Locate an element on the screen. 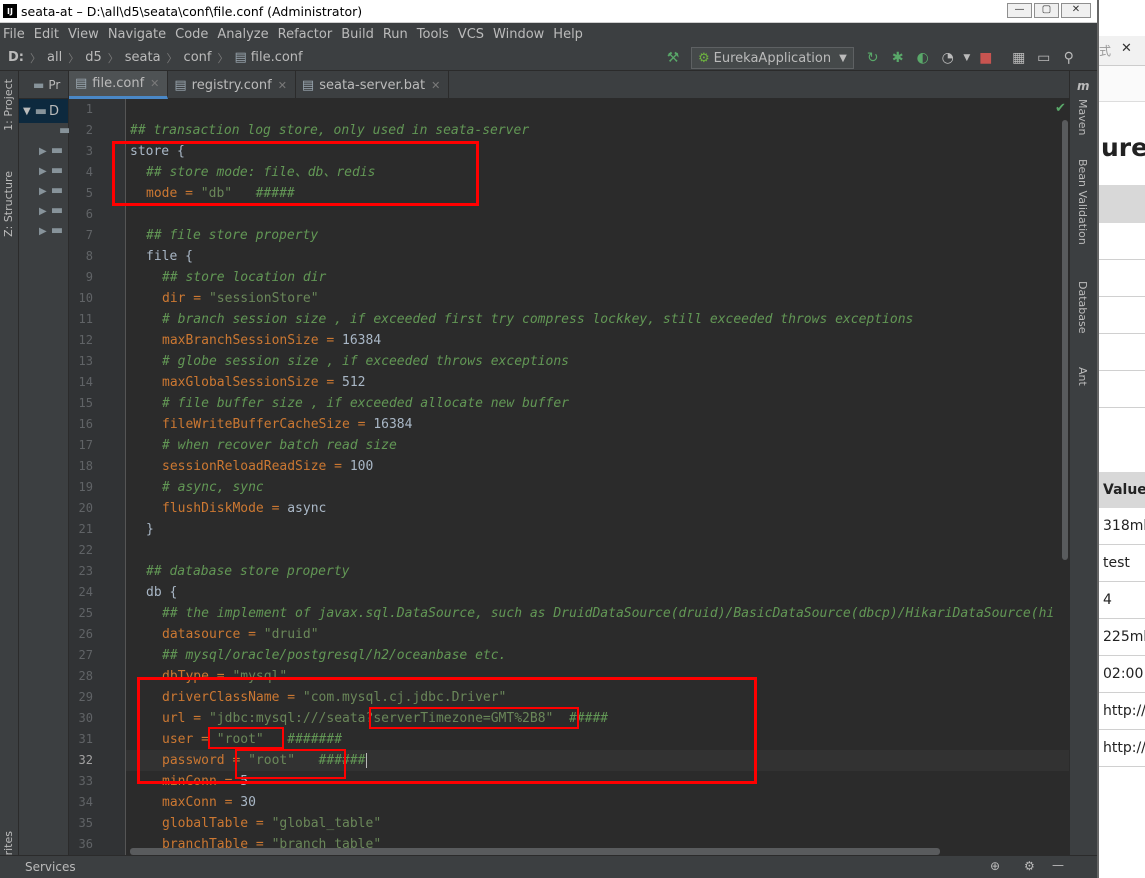  menu-vcs: VCS is located at coordinates (471, 34).